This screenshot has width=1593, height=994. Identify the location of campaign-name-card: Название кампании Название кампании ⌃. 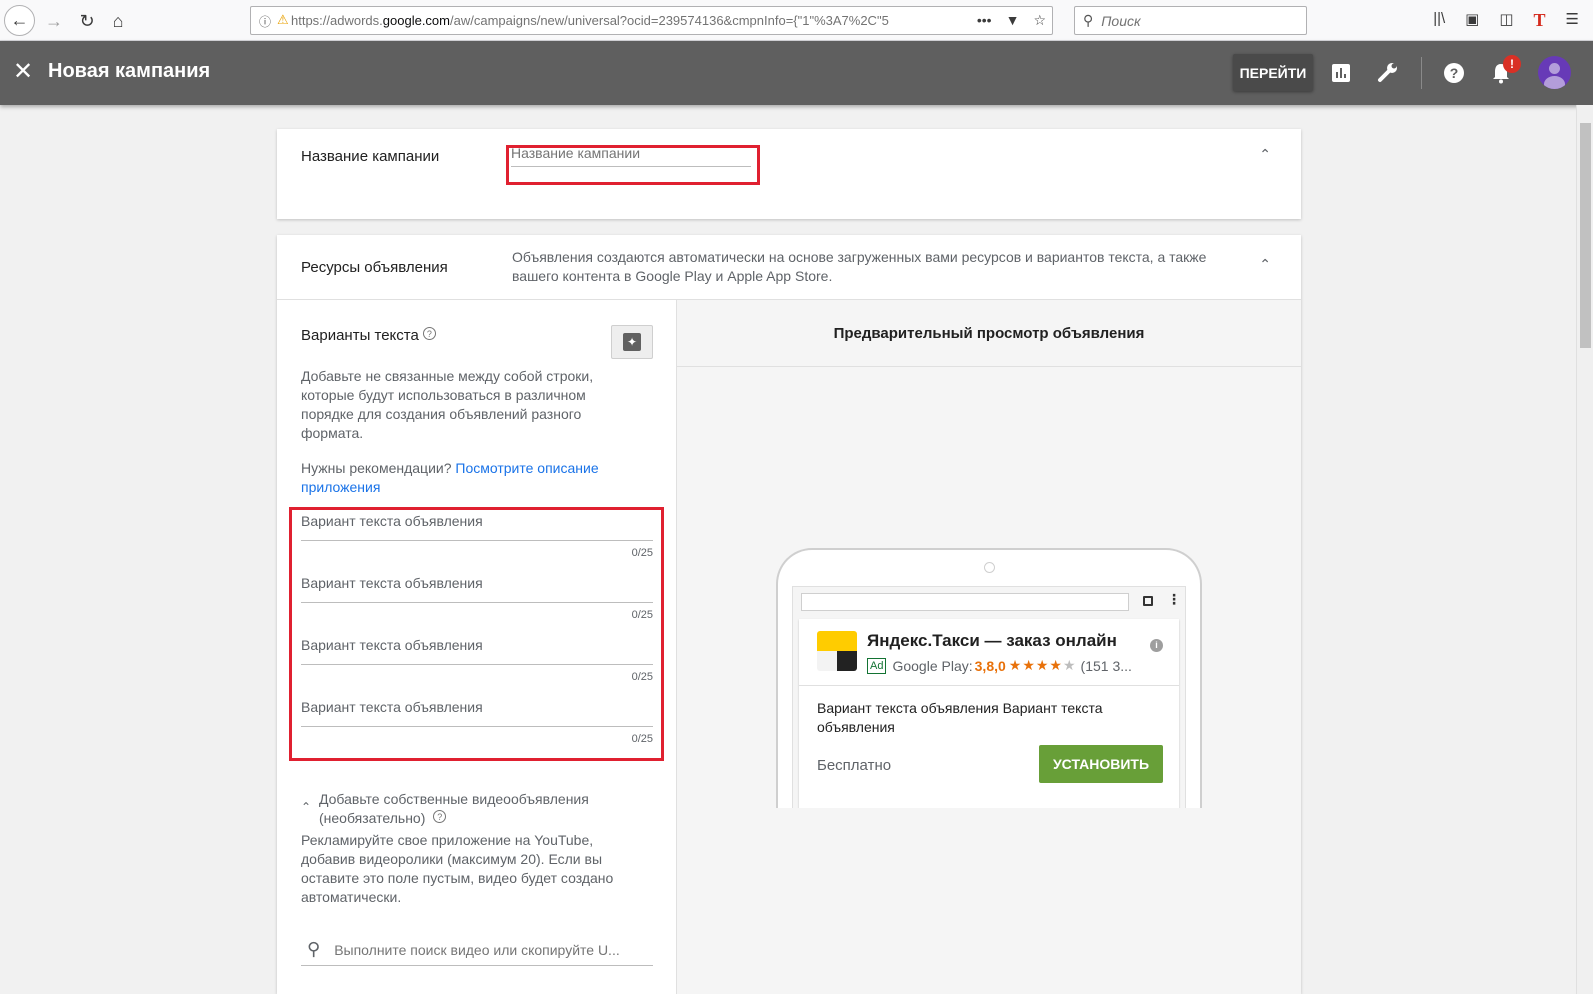
(789, 174).